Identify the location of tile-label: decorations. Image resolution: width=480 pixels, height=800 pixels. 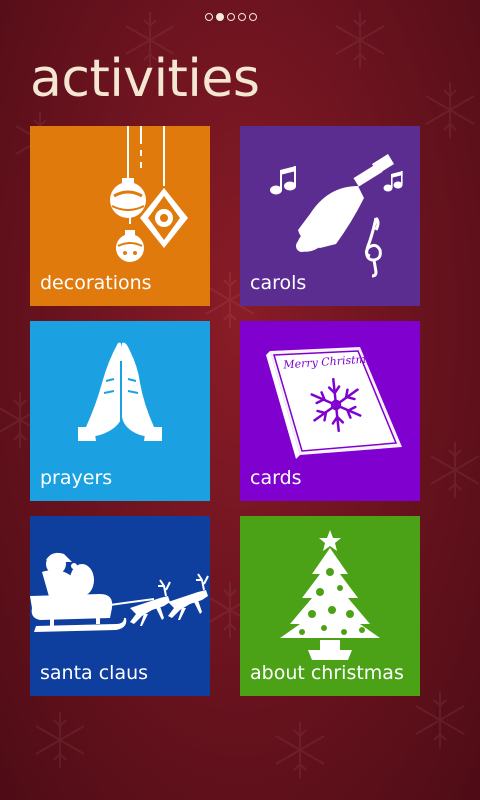
(96, 283).